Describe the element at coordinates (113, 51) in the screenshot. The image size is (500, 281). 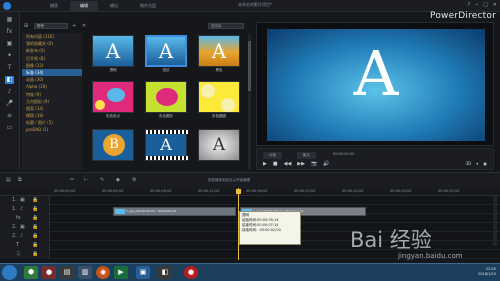
I see `transition-thumb-fade: A` at that location.